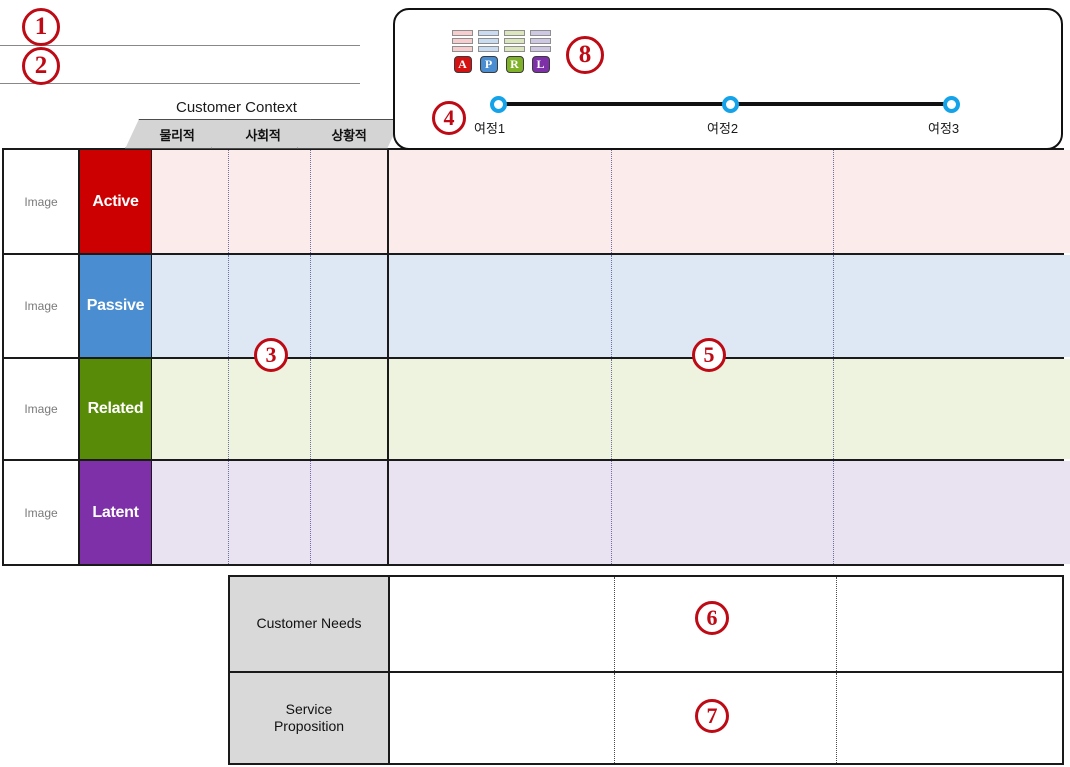  What do you see at coordinates (116, 306) in the screenshot?
I see `row-label-passive: Passive` at bounding box center [116, 306].